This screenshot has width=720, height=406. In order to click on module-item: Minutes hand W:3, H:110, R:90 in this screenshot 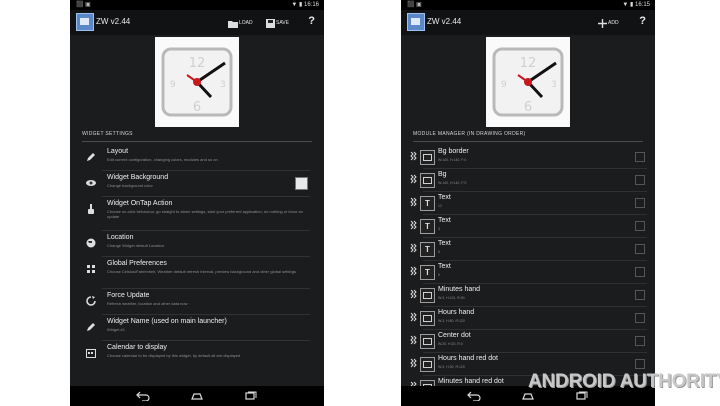, I will do `click(529, 295)`.